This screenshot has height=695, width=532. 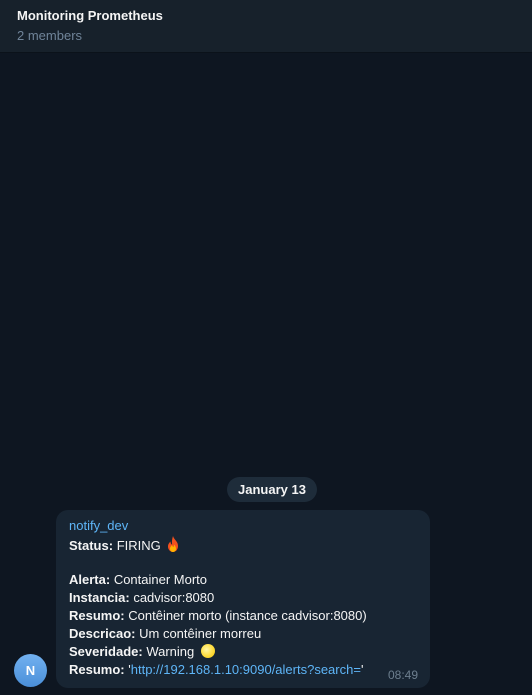 What do you see at coordinates (170, 651) in the screenshot?
I see `severidade-value: Warning` at bounding box center [170, 651].